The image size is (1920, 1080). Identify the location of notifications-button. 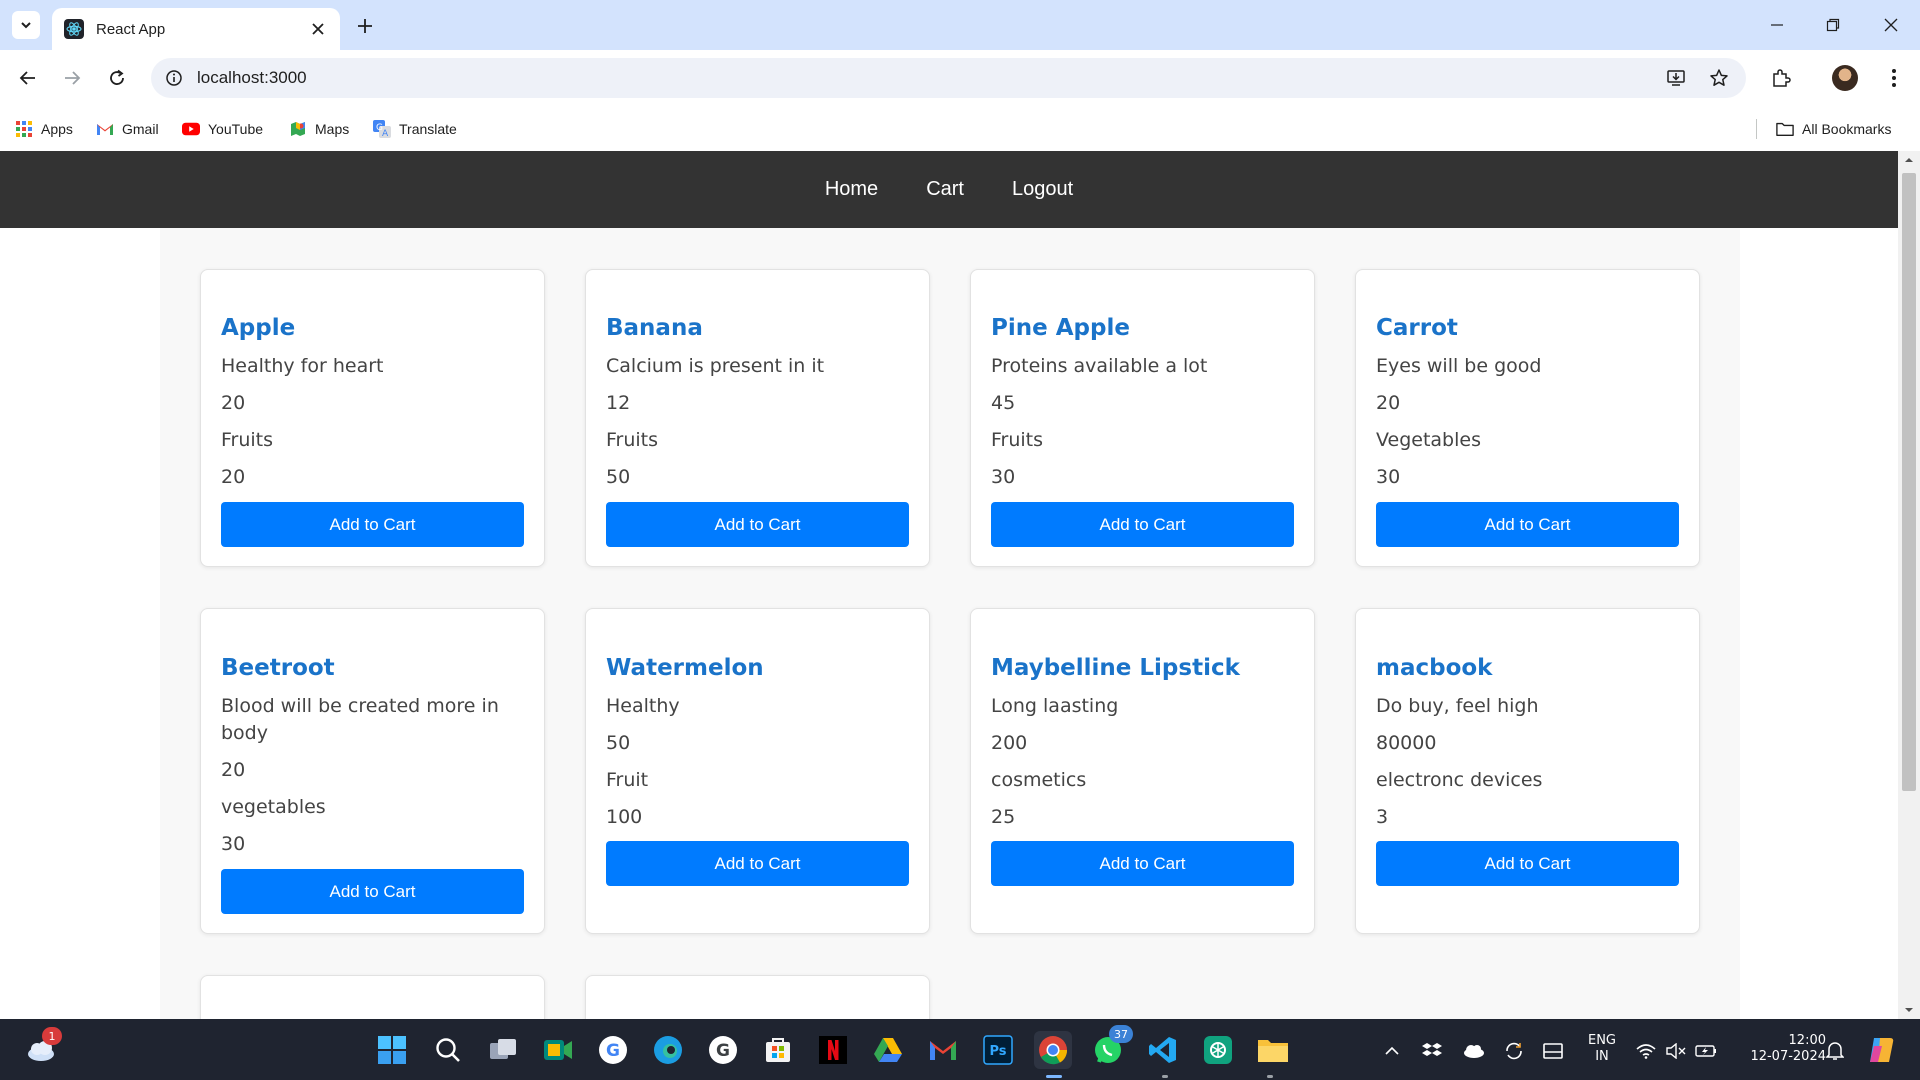
(1835, 1051).